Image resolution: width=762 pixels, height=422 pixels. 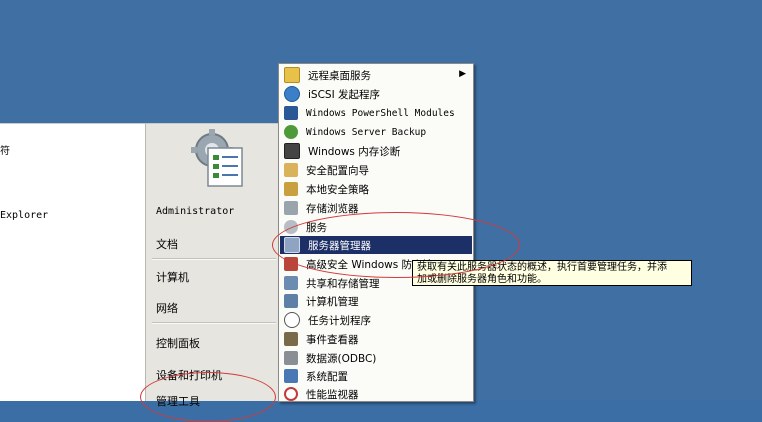 I want to click on tooltip-line: 获取有关此服务器状态的概述，执行首要管理任务，并添, so click(x=542, y=267).